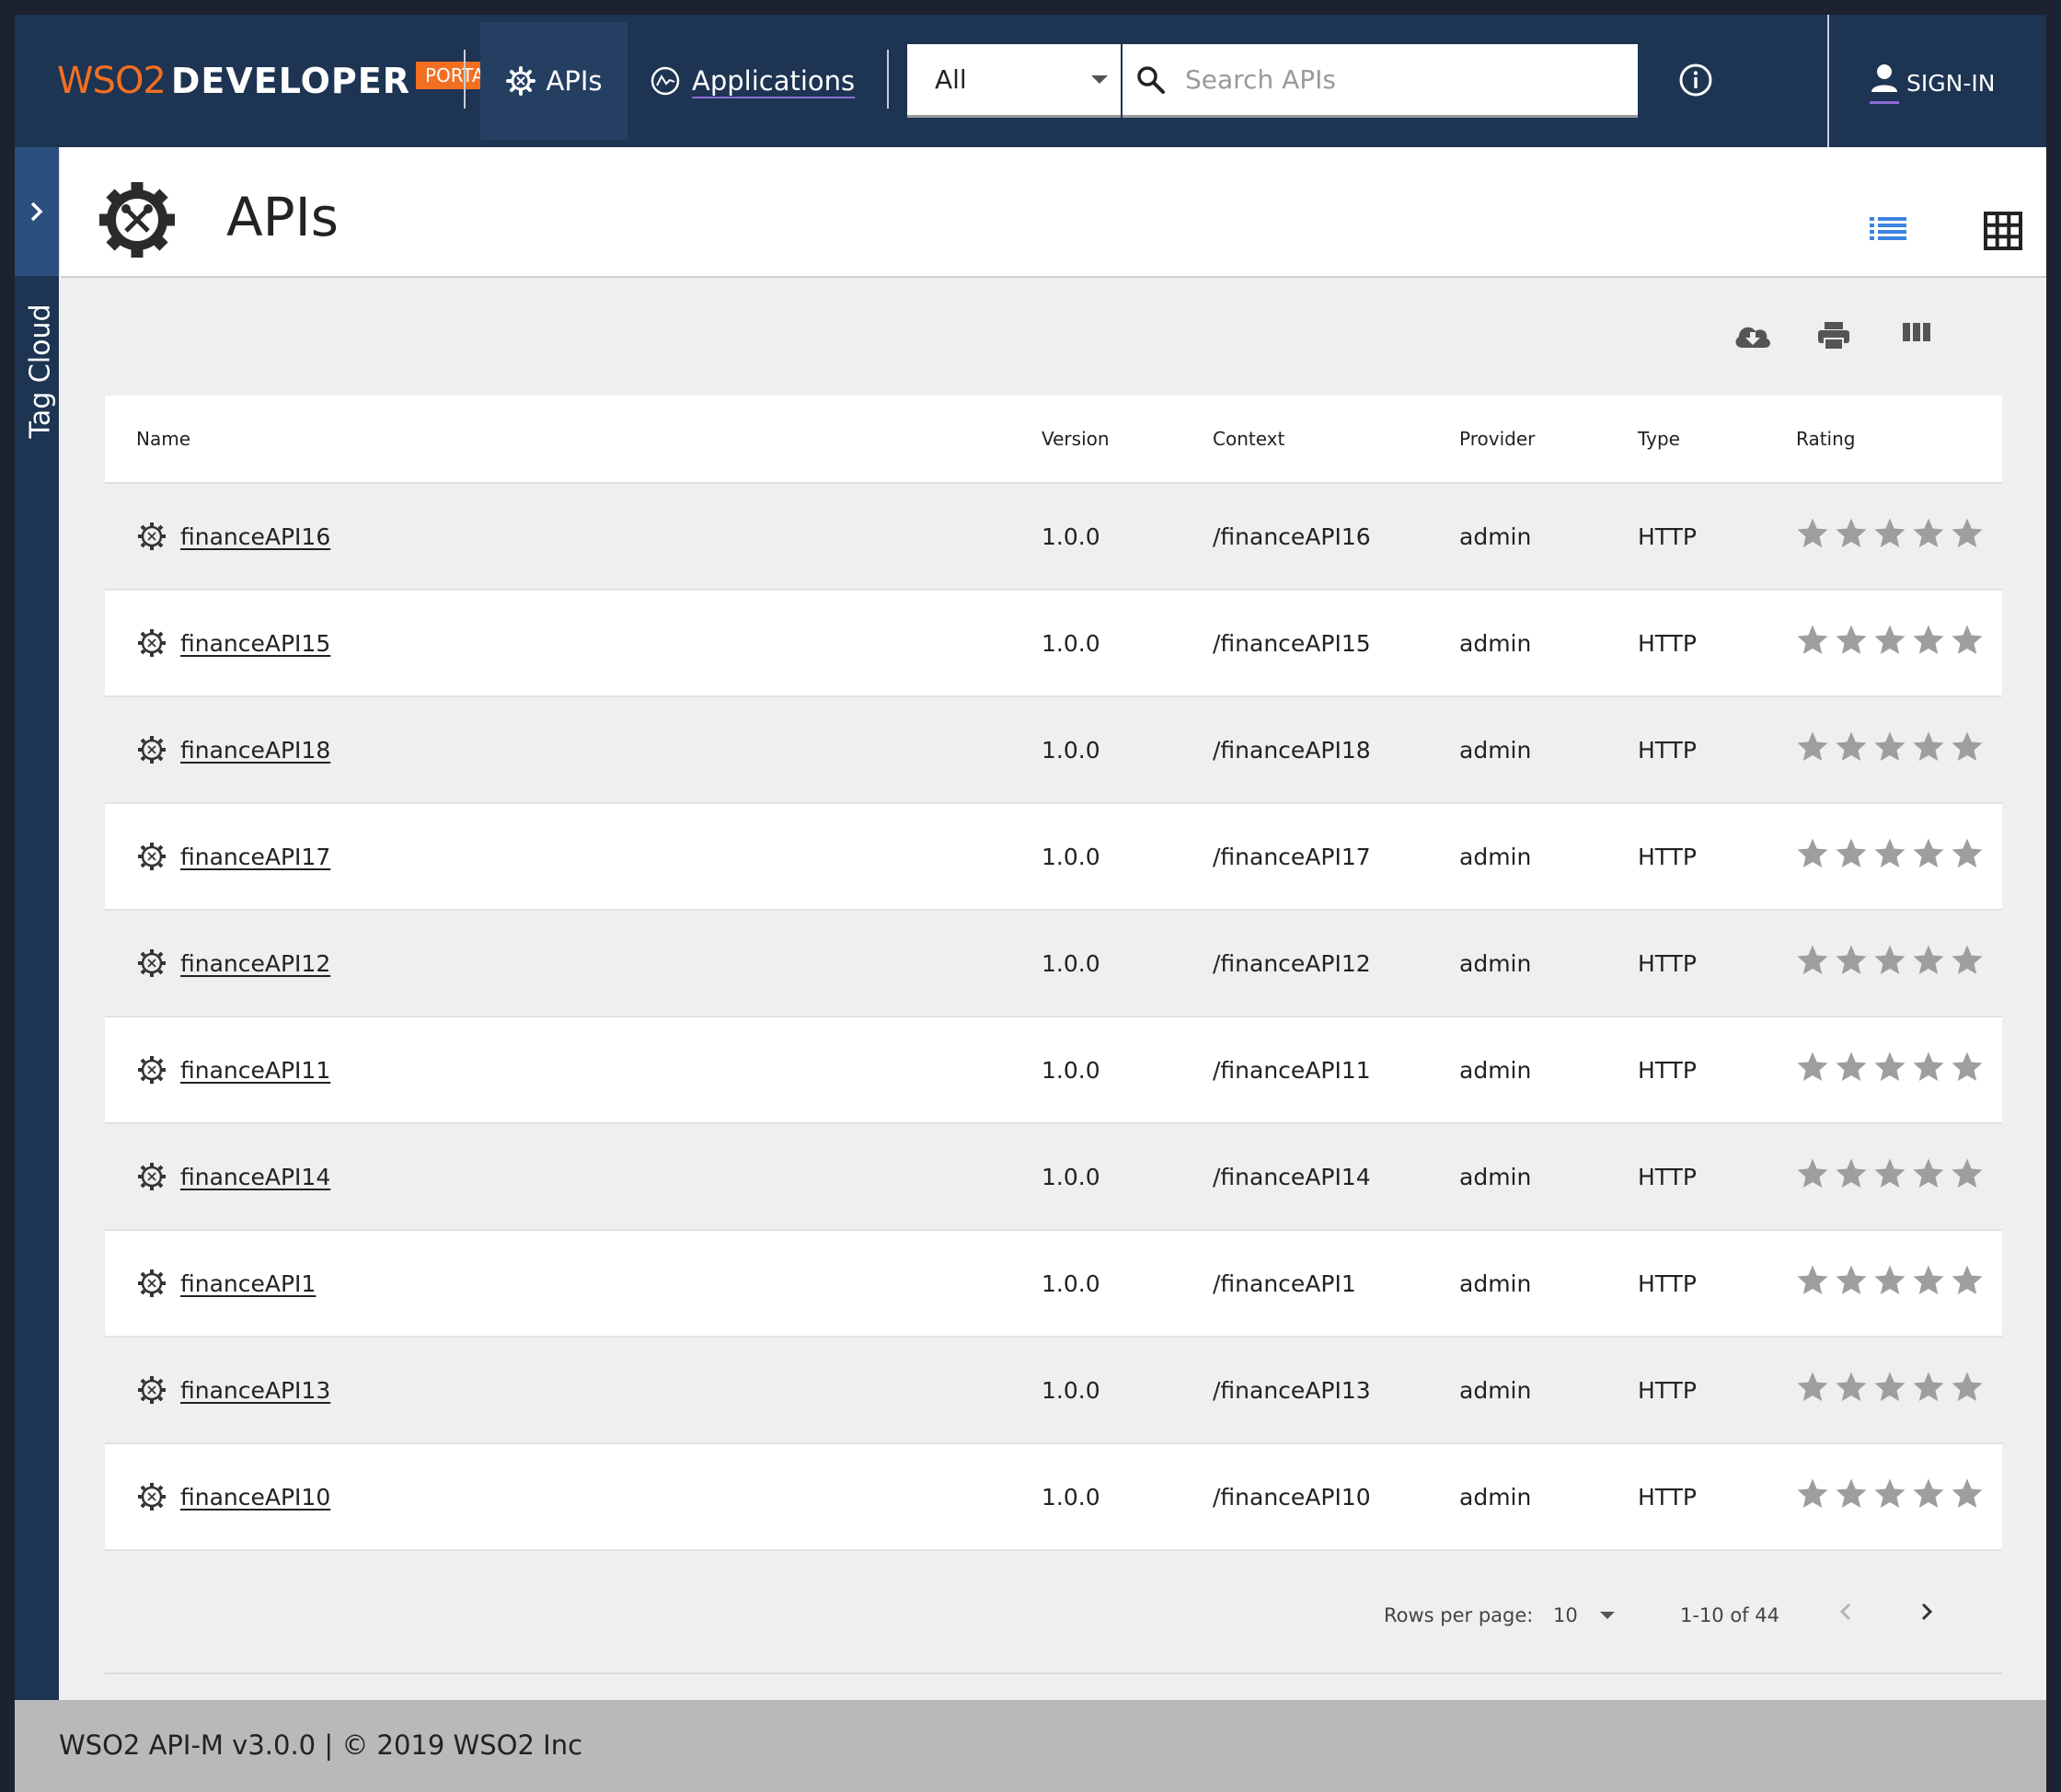 The width and height of the screenshot is (2061, 1792). I want to click on grid-view-icon, so click(2003, 233).